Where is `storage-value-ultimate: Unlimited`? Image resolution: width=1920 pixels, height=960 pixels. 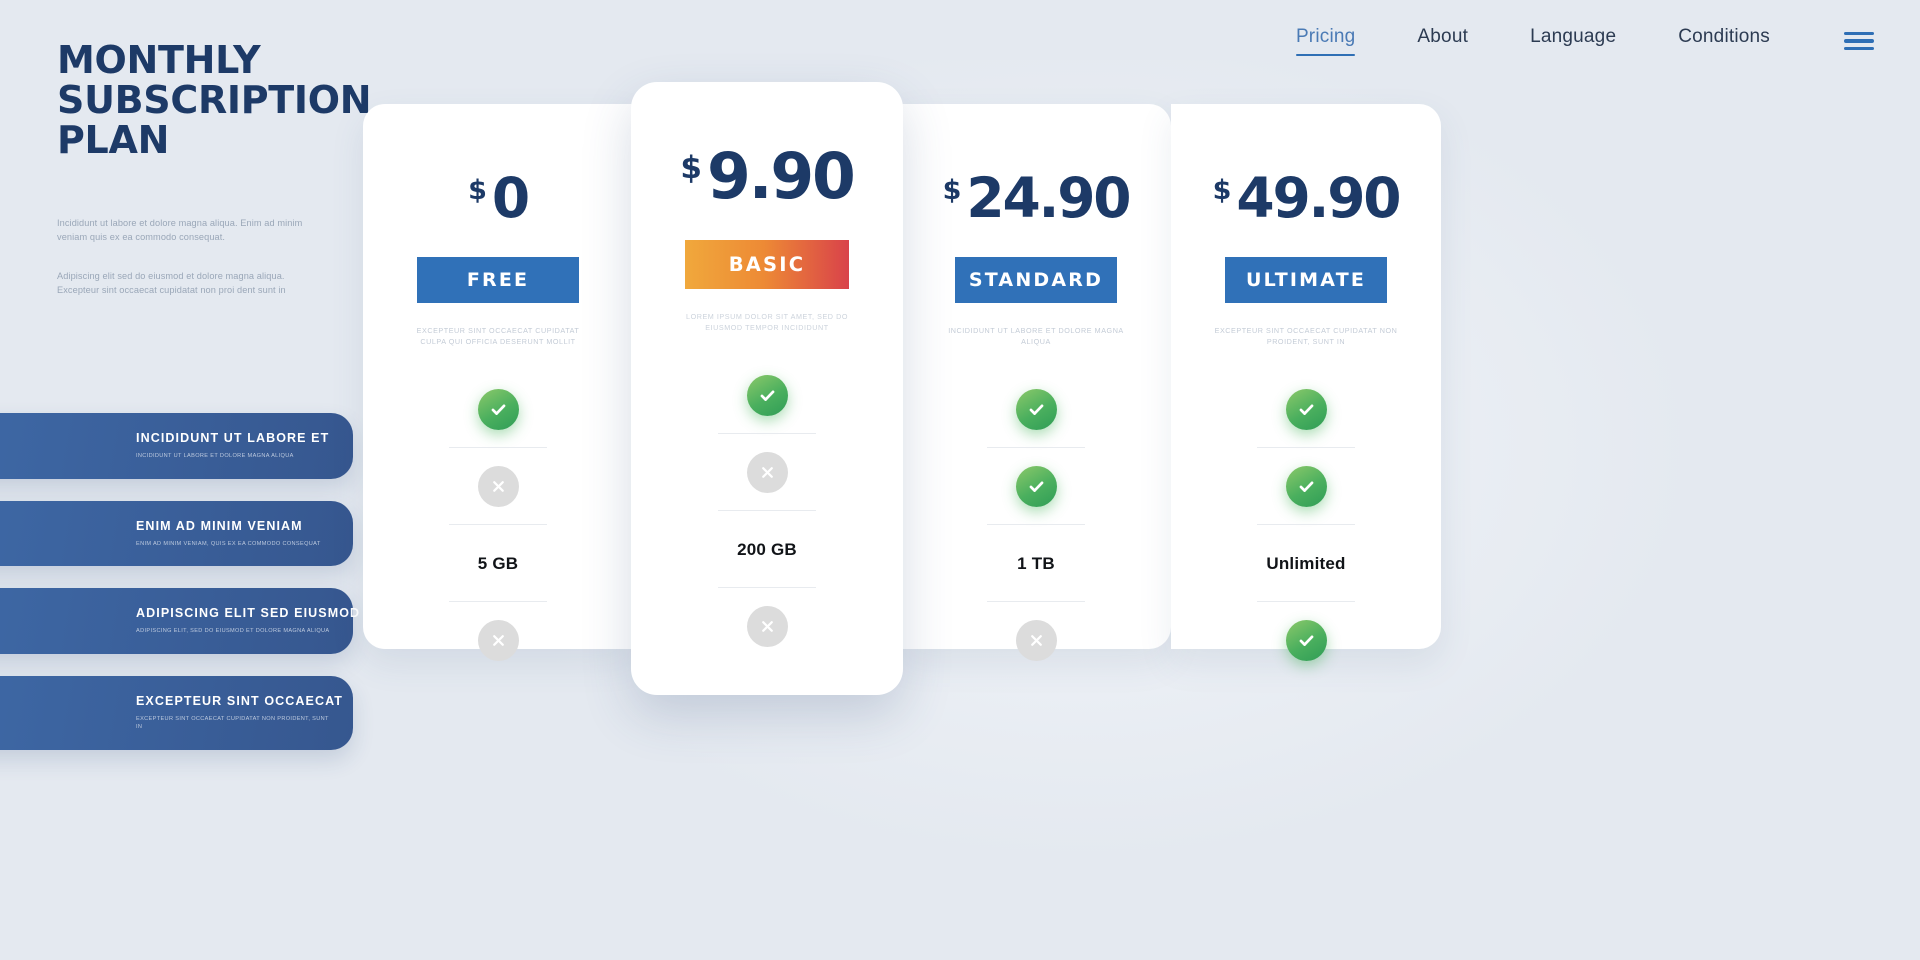 storage-value-ultimate: Unlimited is located at coordinates (1306, 563).